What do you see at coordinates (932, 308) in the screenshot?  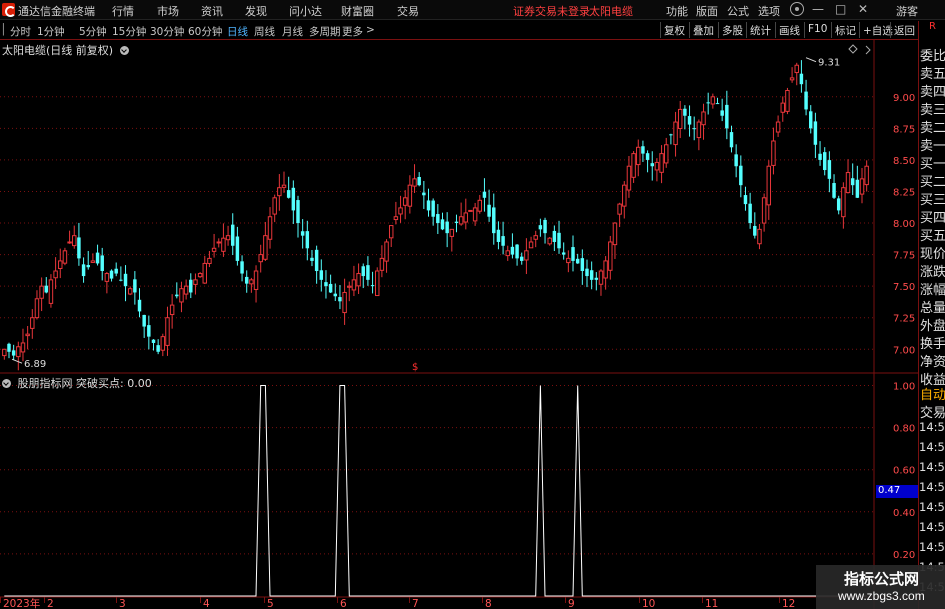 I see `side-label-14: 总量` at bounding box center [932, 308].